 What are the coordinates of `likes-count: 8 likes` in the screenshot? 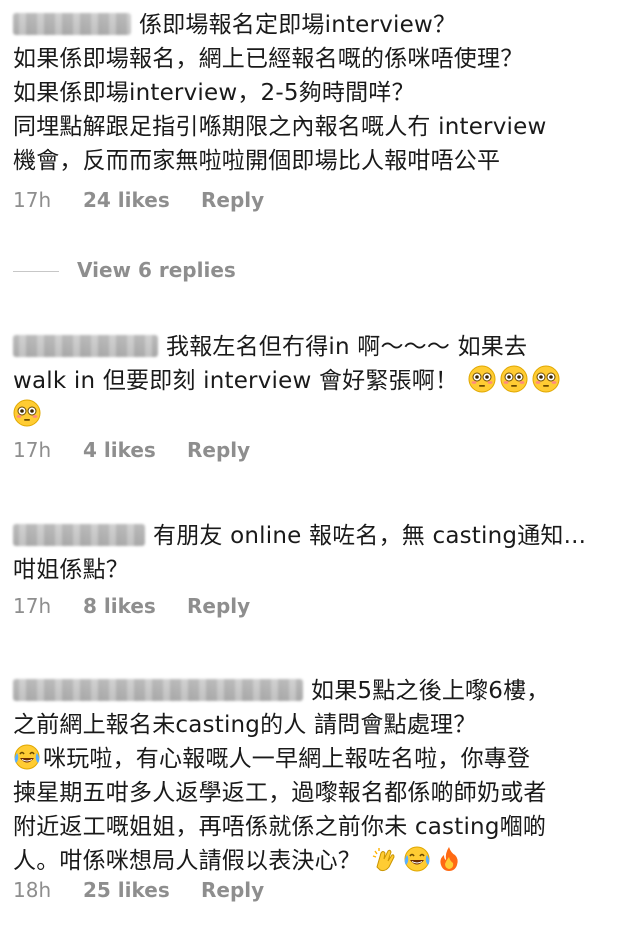 It's located at (135, 606).